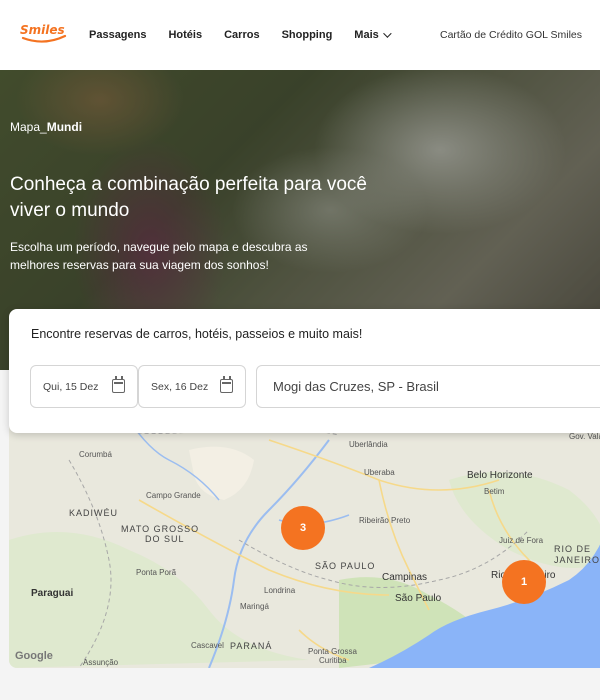  Describe the element at coordinates (577, 560) in the screenshot. I see `map-label-janeiro: JANEIRO` at that location.